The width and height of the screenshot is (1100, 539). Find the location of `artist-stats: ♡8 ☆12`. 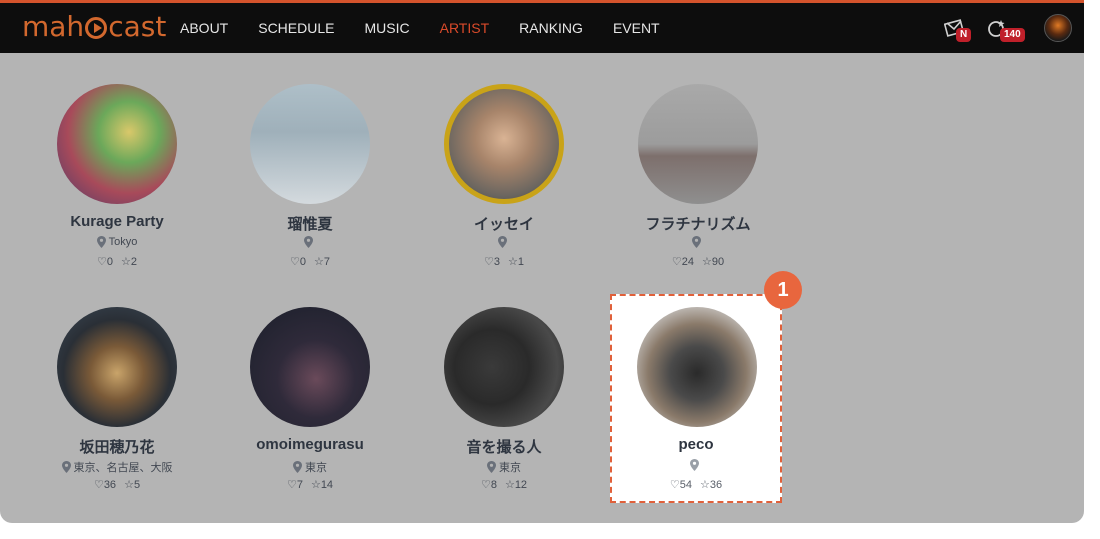

artist-stats: ♡8 ☆12 is located at coordinates (504, 484).